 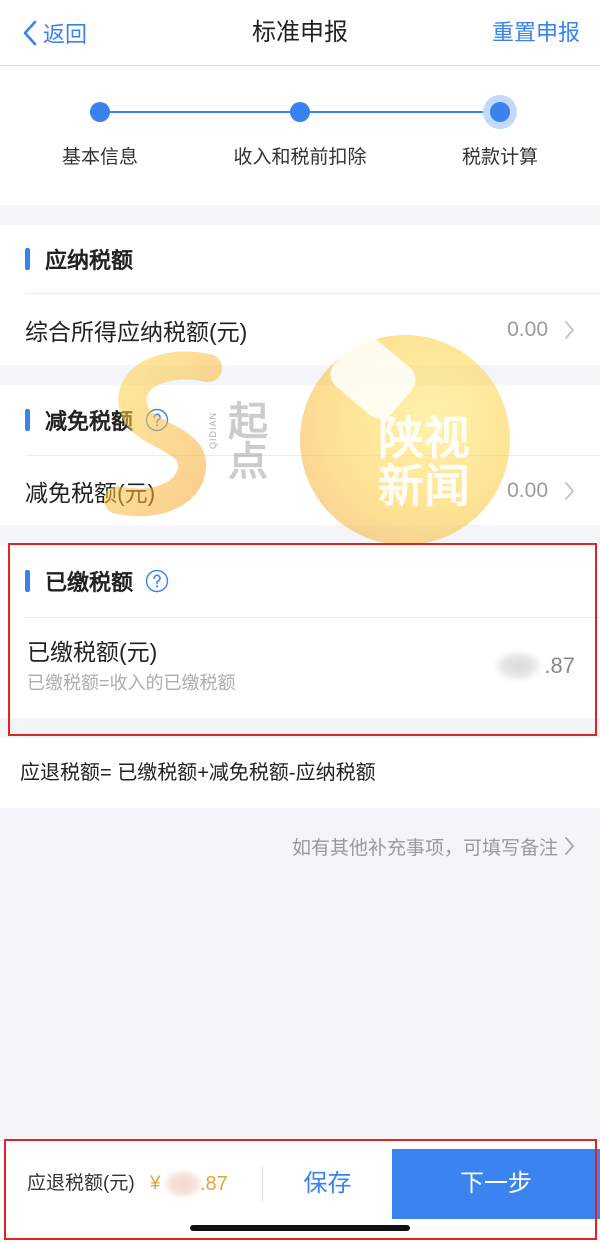 What do you see at coordinates (89, 421) in the screenshot?
I see `section-title-text: 减免税额` at bounding box center [89, 421].